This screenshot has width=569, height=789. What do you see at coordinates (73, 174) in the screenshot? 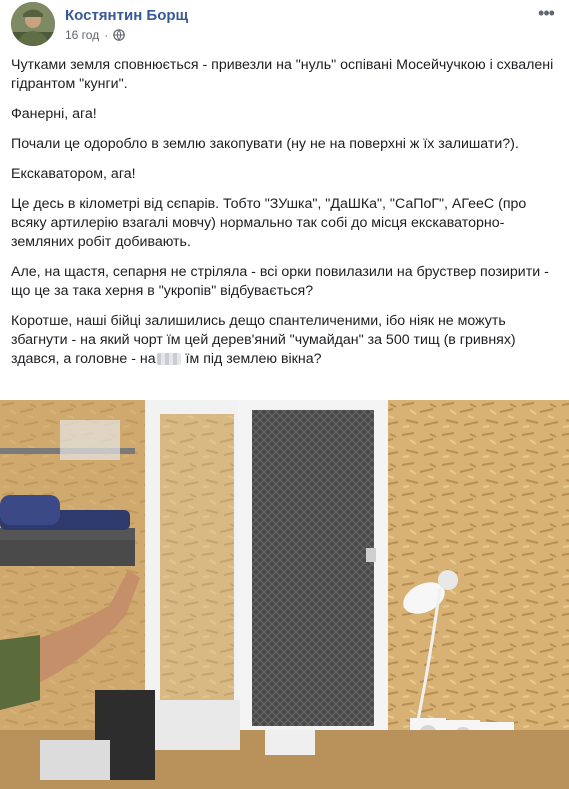
I see `post-paragraph: Екскаватором, ага!` at bounding box center [73, 174].